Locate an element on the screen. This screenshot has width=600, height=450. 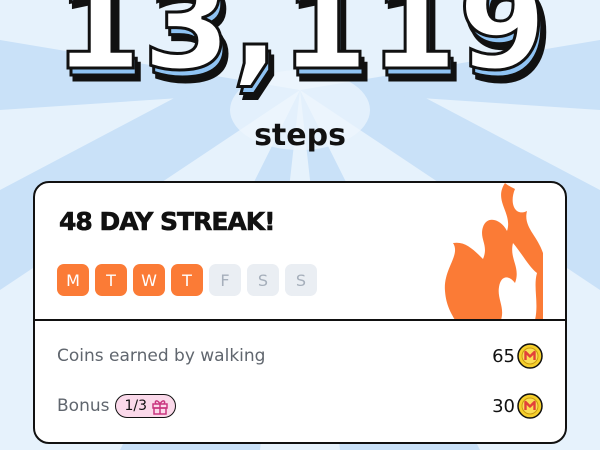
streak-title: 48 DAY STREAK! is located at coordinates (167, 222).